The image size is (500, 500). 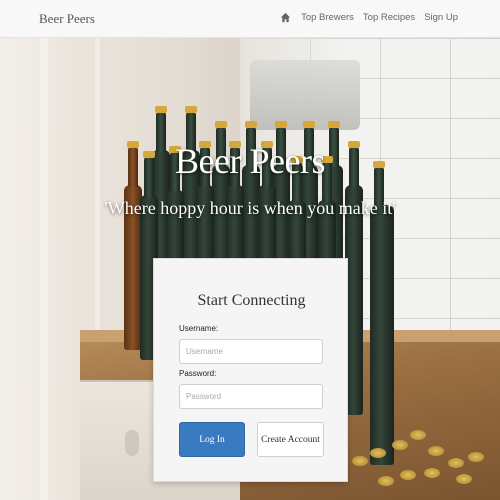 What do you see at coordinates (44, 250) in the screenshot?
I see `curtain-fold` at bounding box center [44, 250].